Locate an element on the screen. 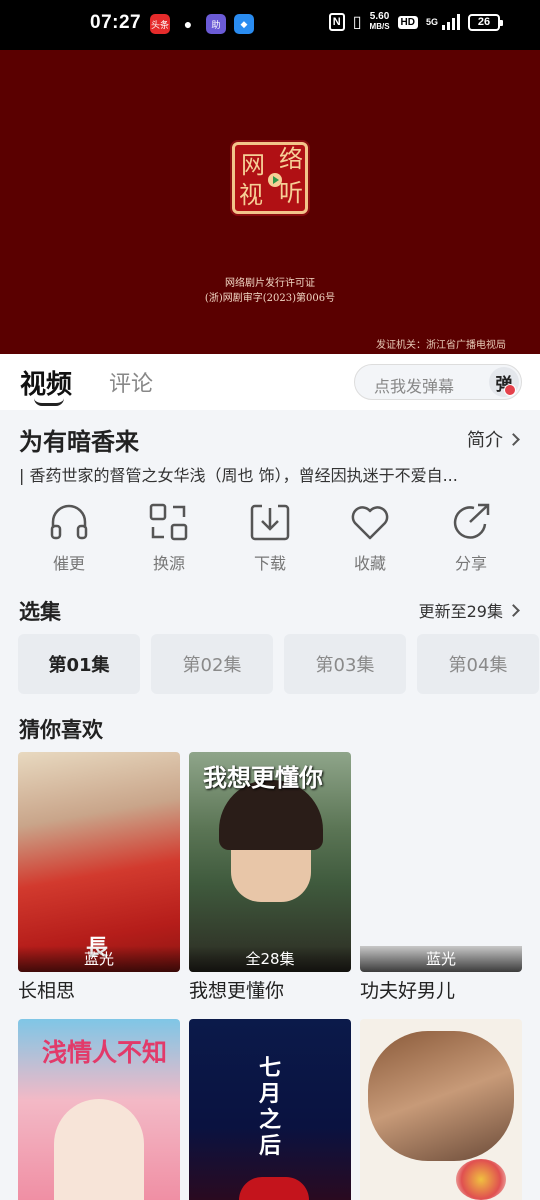 The image size is (540, 1200). recommend-card: 長 蓝光 长相思 is located at coordinates (99, 877).